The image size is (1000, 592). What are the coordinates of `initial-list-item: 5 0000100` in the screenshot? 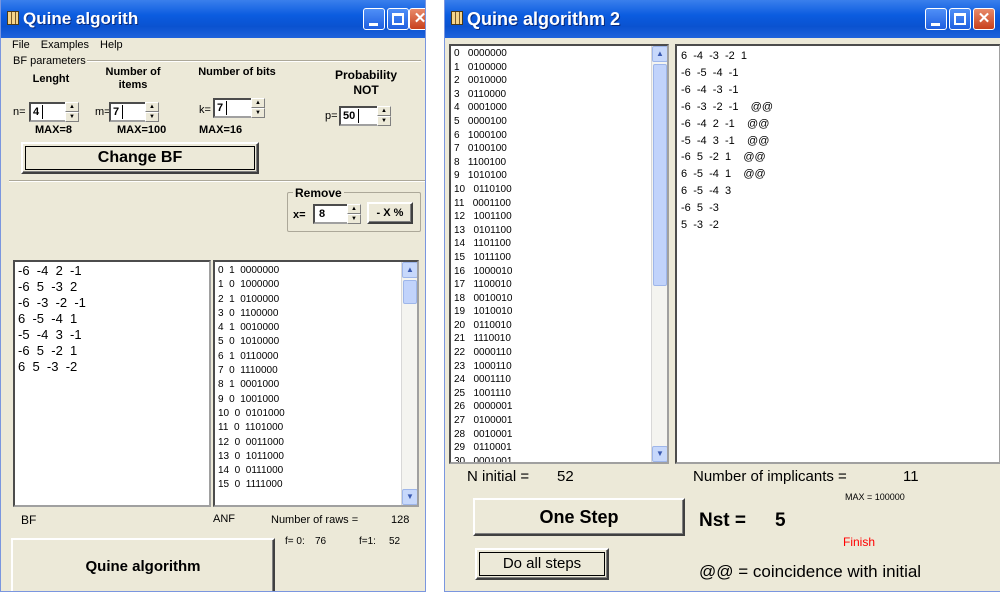 It's located at (559, 122).